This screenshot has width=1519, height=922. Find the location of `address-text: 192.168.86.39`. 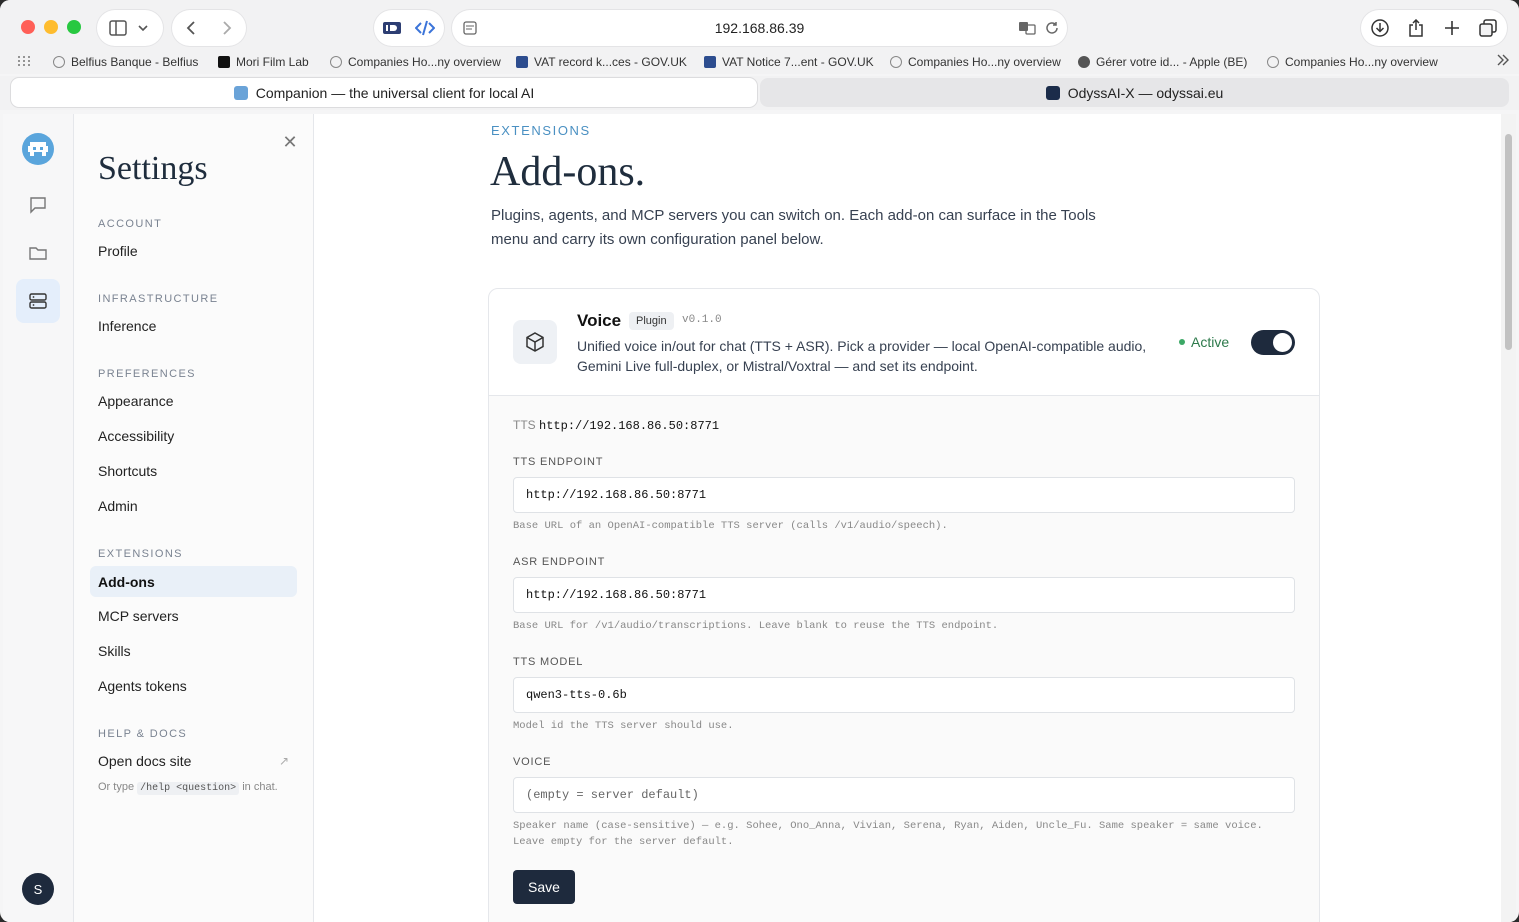

address-text: 192.168.86.39 is located at coordinates (759, 28).